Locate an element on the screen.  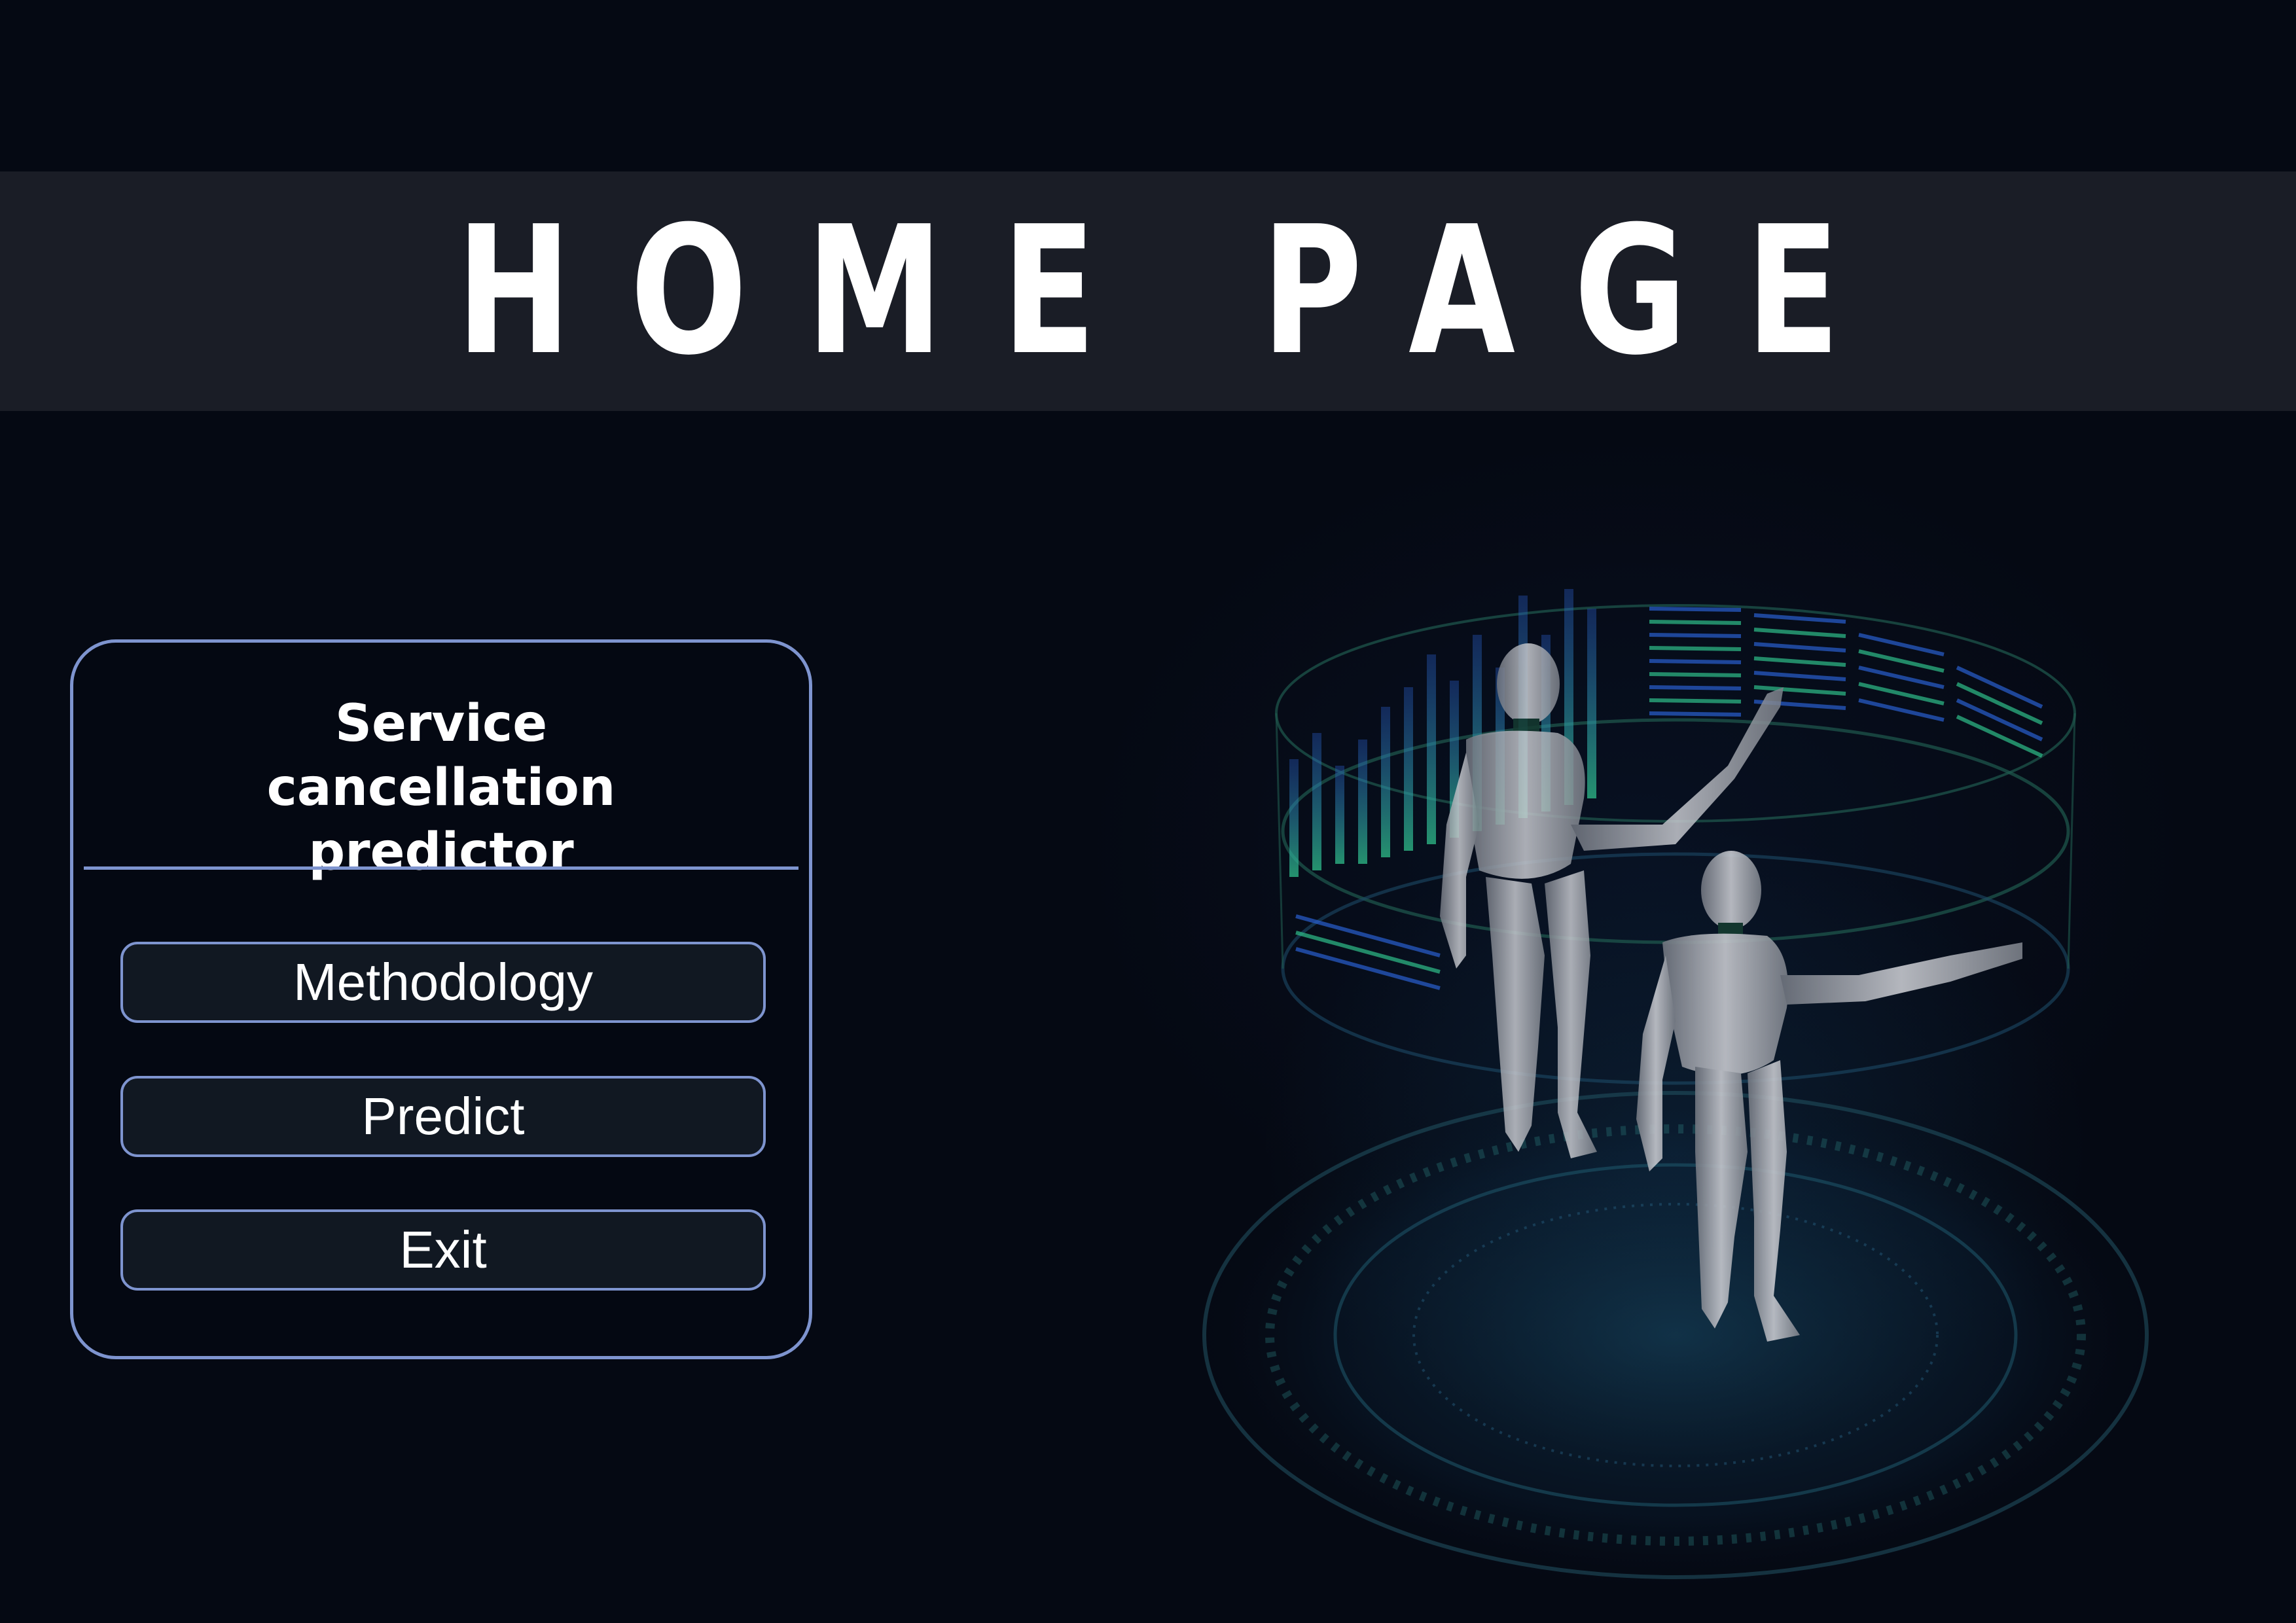
panel-divider is located at coordinates (441, 868).